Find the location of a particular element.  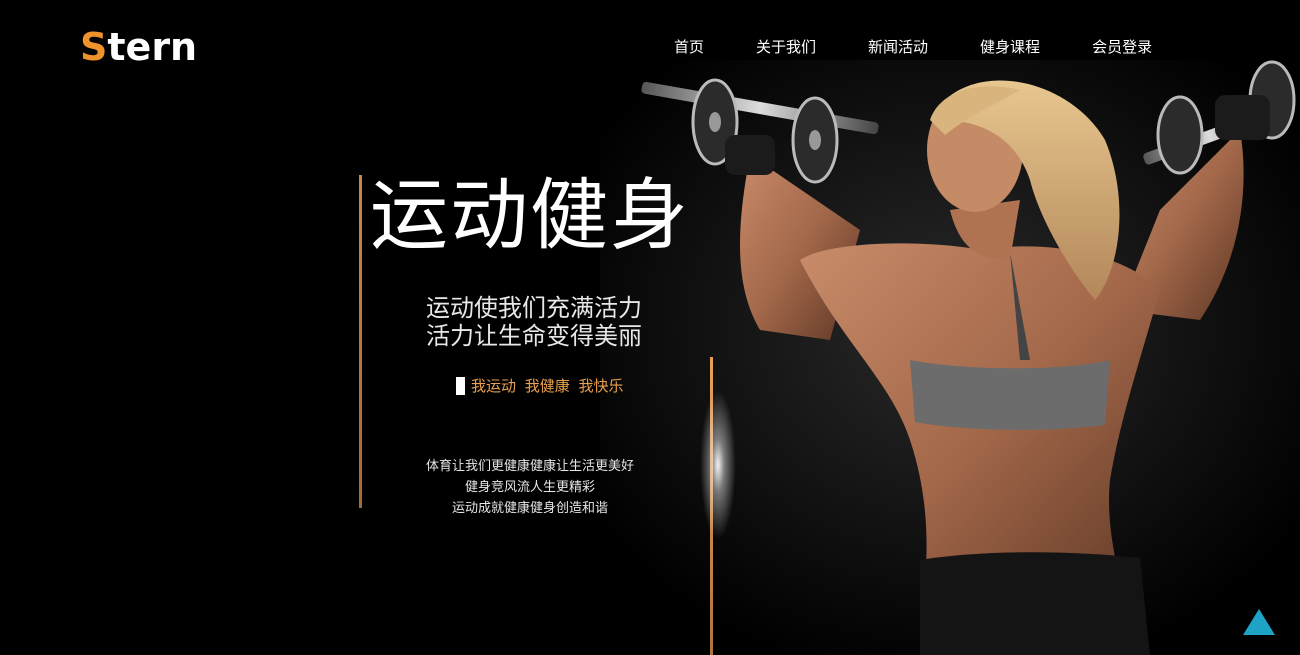

light-glow is located at coordinates (718, 465).